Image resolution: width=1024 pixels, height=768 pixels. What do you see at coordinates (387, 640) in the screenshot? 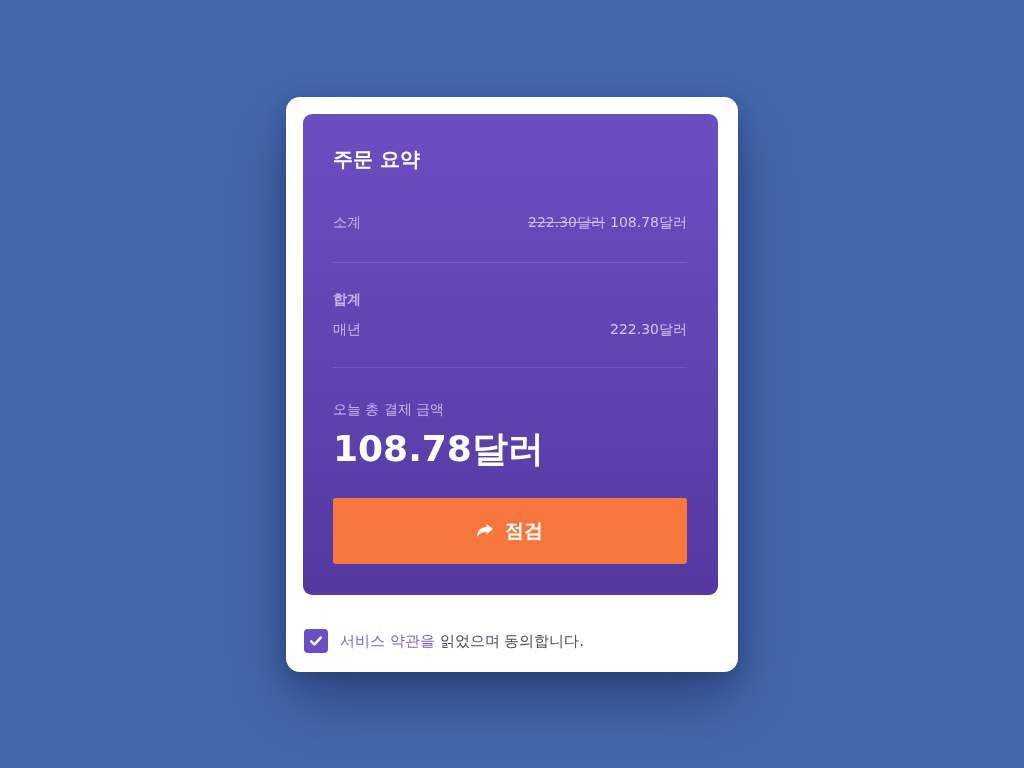
I see `terms-link: 서비스 약관을` at bounding box center [387, 640].